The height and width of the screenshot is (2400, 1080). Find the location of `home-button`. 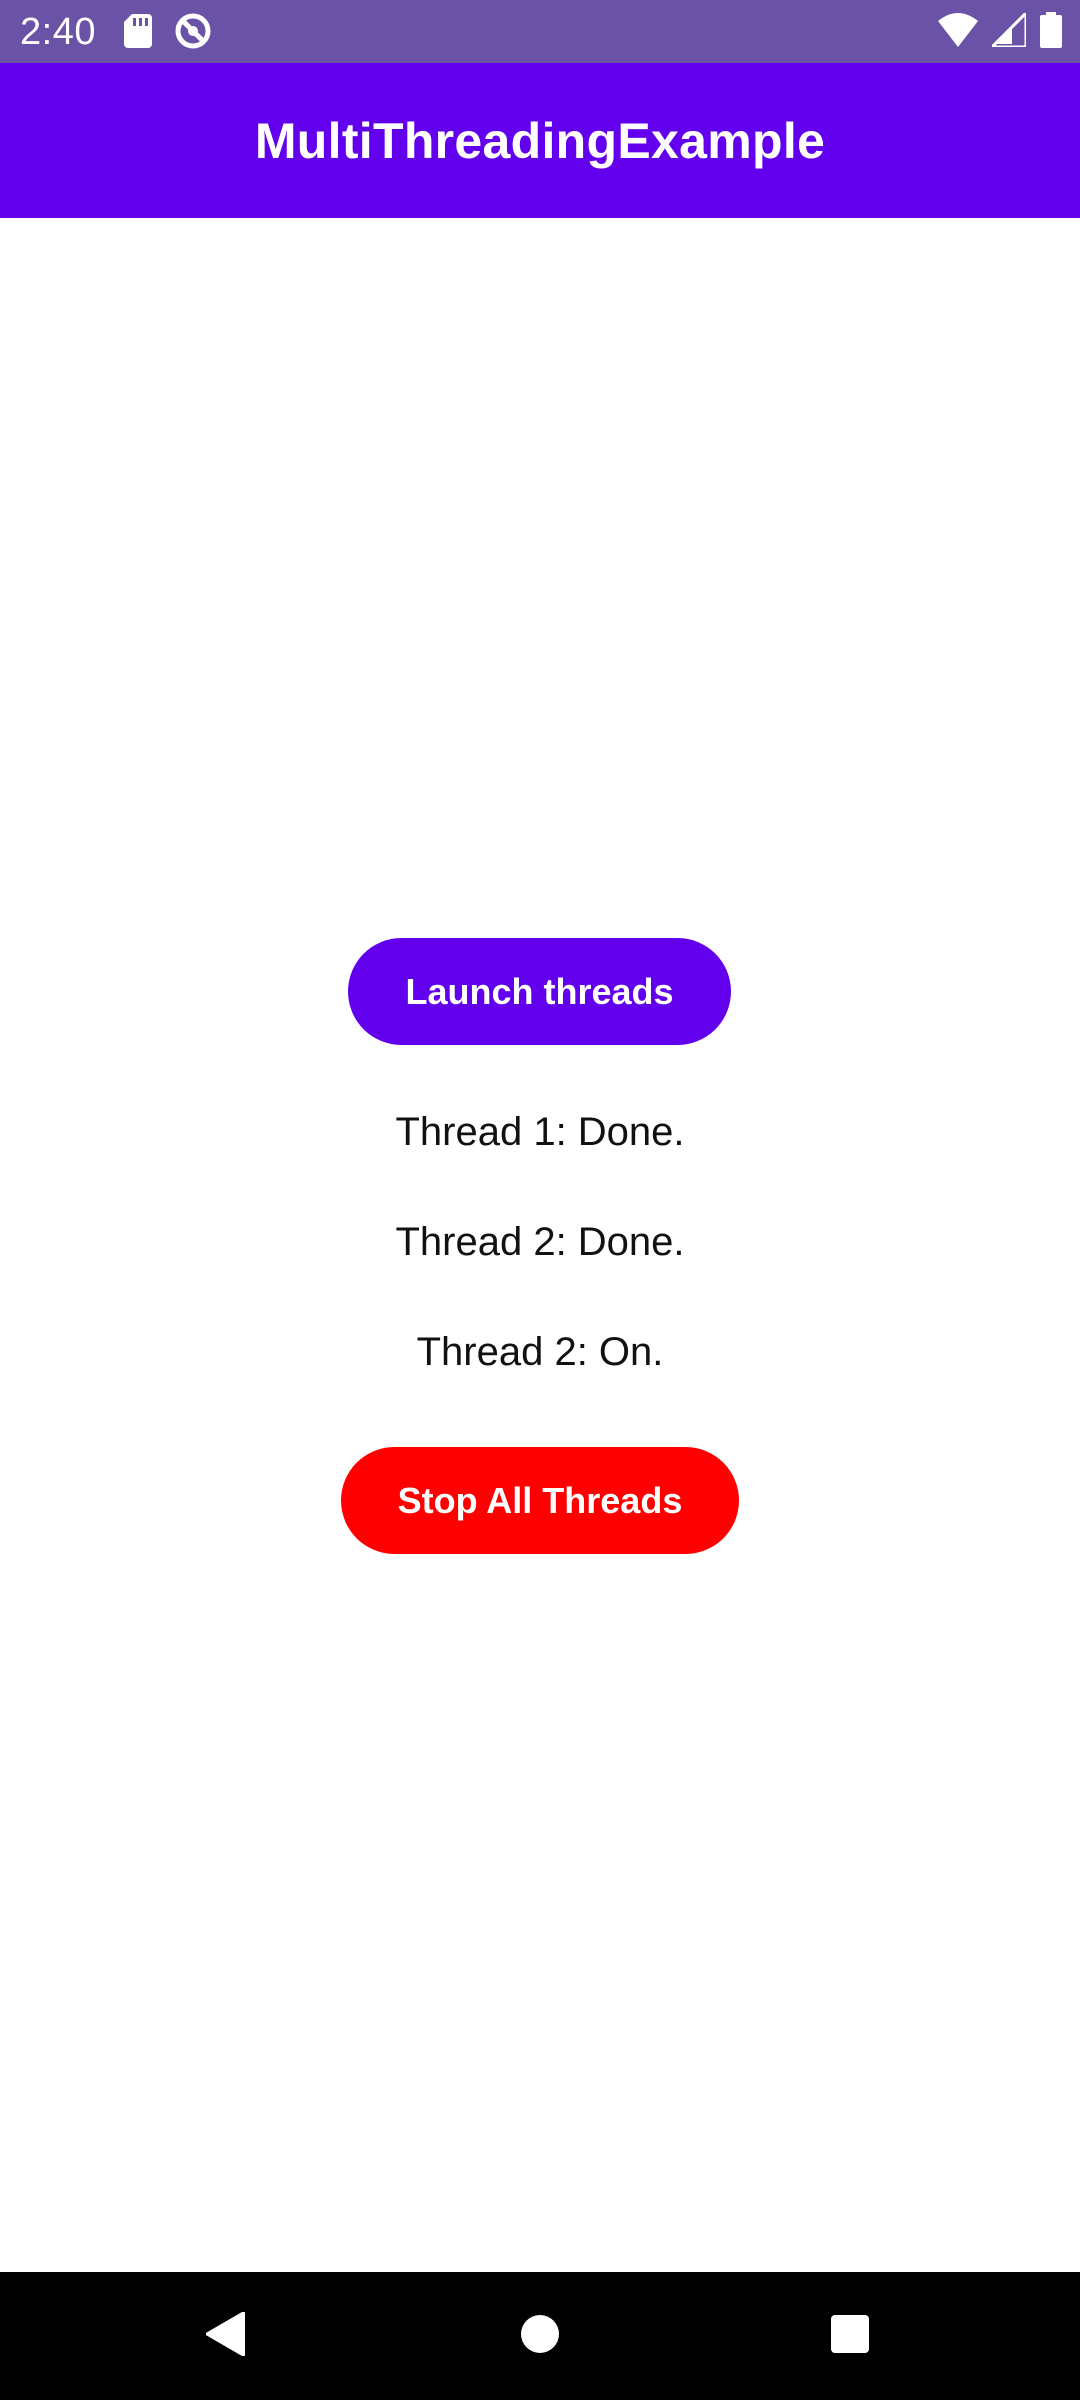

home-button is located at coordinates (540, 2336).